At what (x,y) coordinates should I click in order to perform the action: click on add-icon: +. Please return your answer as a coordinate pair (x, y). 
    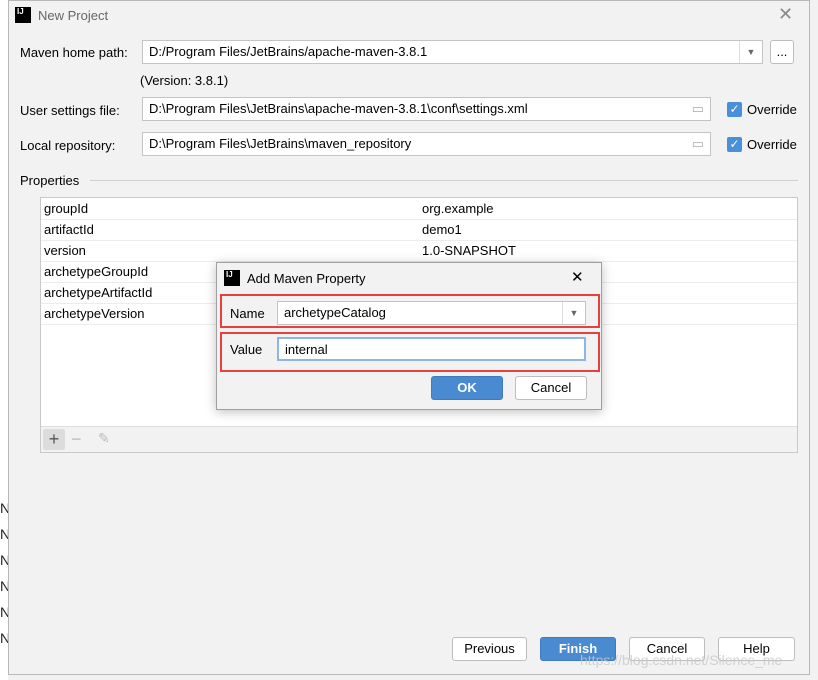
    Looking at the image, I should click on (54, 439).